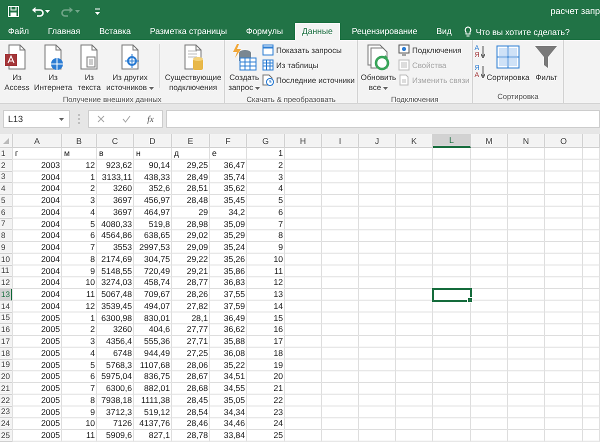  Describe the element at coordinates (79, 141) in the screenshot. I see `column-header: B` at that location.